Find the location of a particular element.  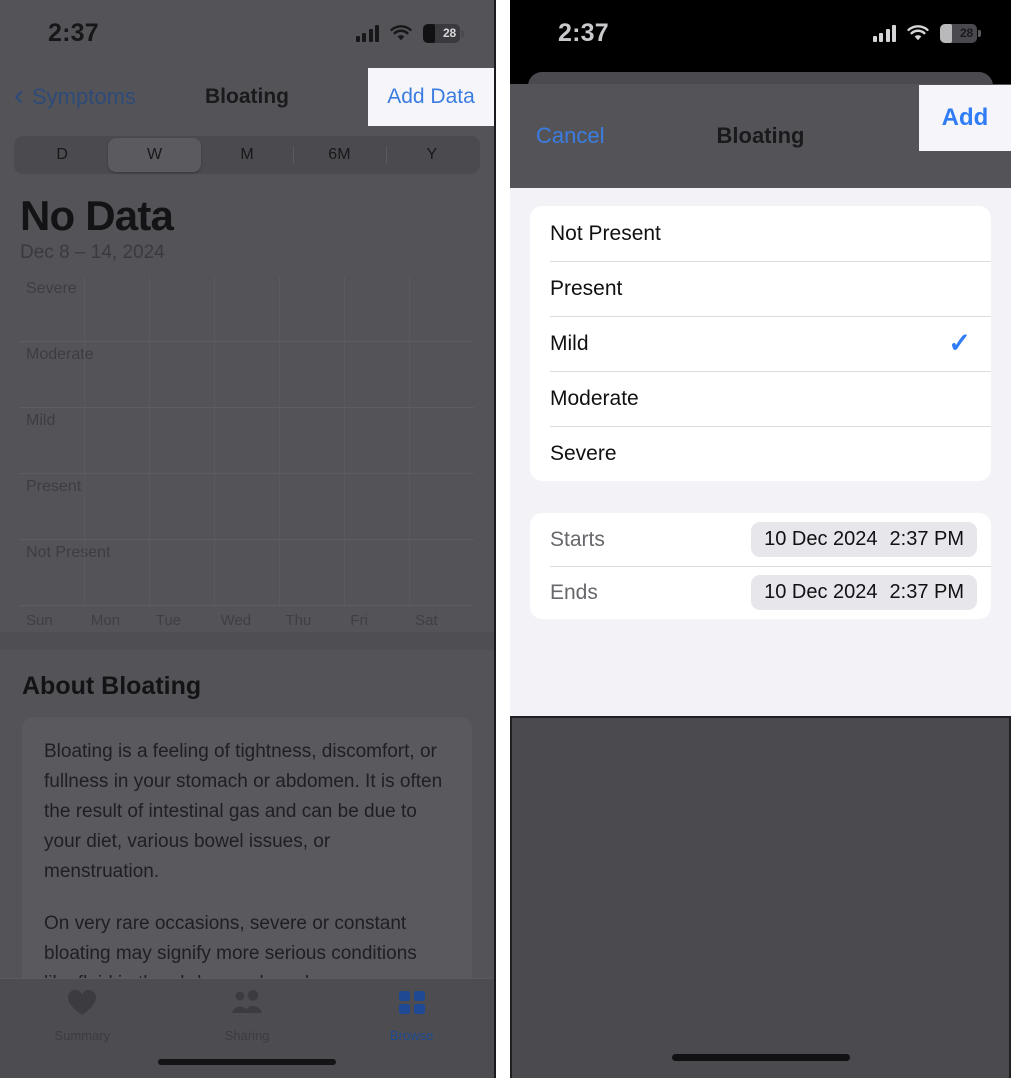

chart-value: No Data is located at coordinates (97, 215).